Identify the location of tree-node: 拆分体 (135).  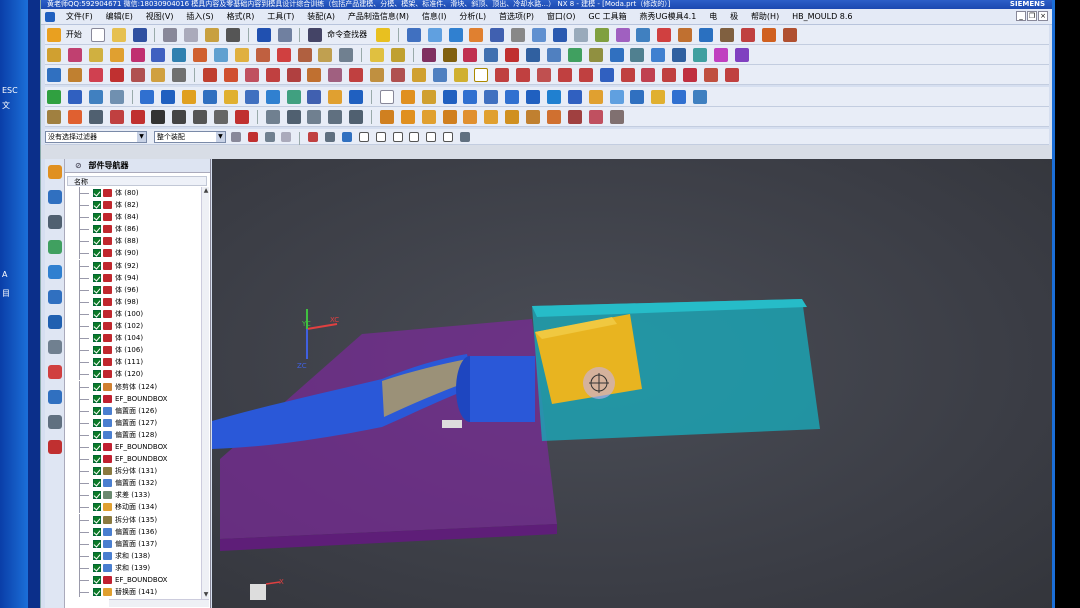
(134, 519).